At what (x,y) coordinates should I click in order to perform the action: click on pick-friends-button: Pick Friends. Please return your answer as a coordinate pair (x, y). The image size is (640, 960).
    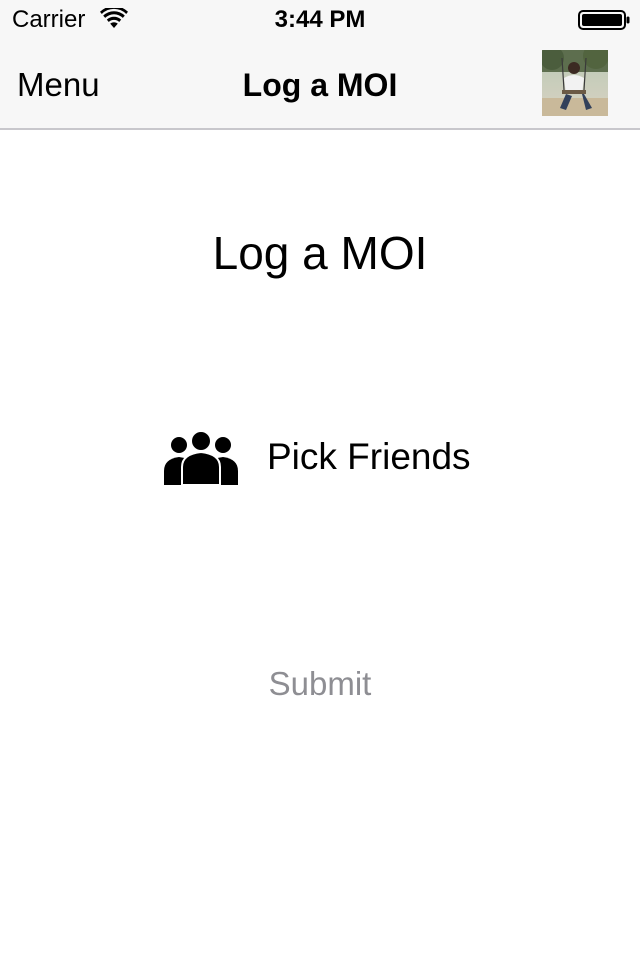
    Looking at the image, I should click on (325, 457).